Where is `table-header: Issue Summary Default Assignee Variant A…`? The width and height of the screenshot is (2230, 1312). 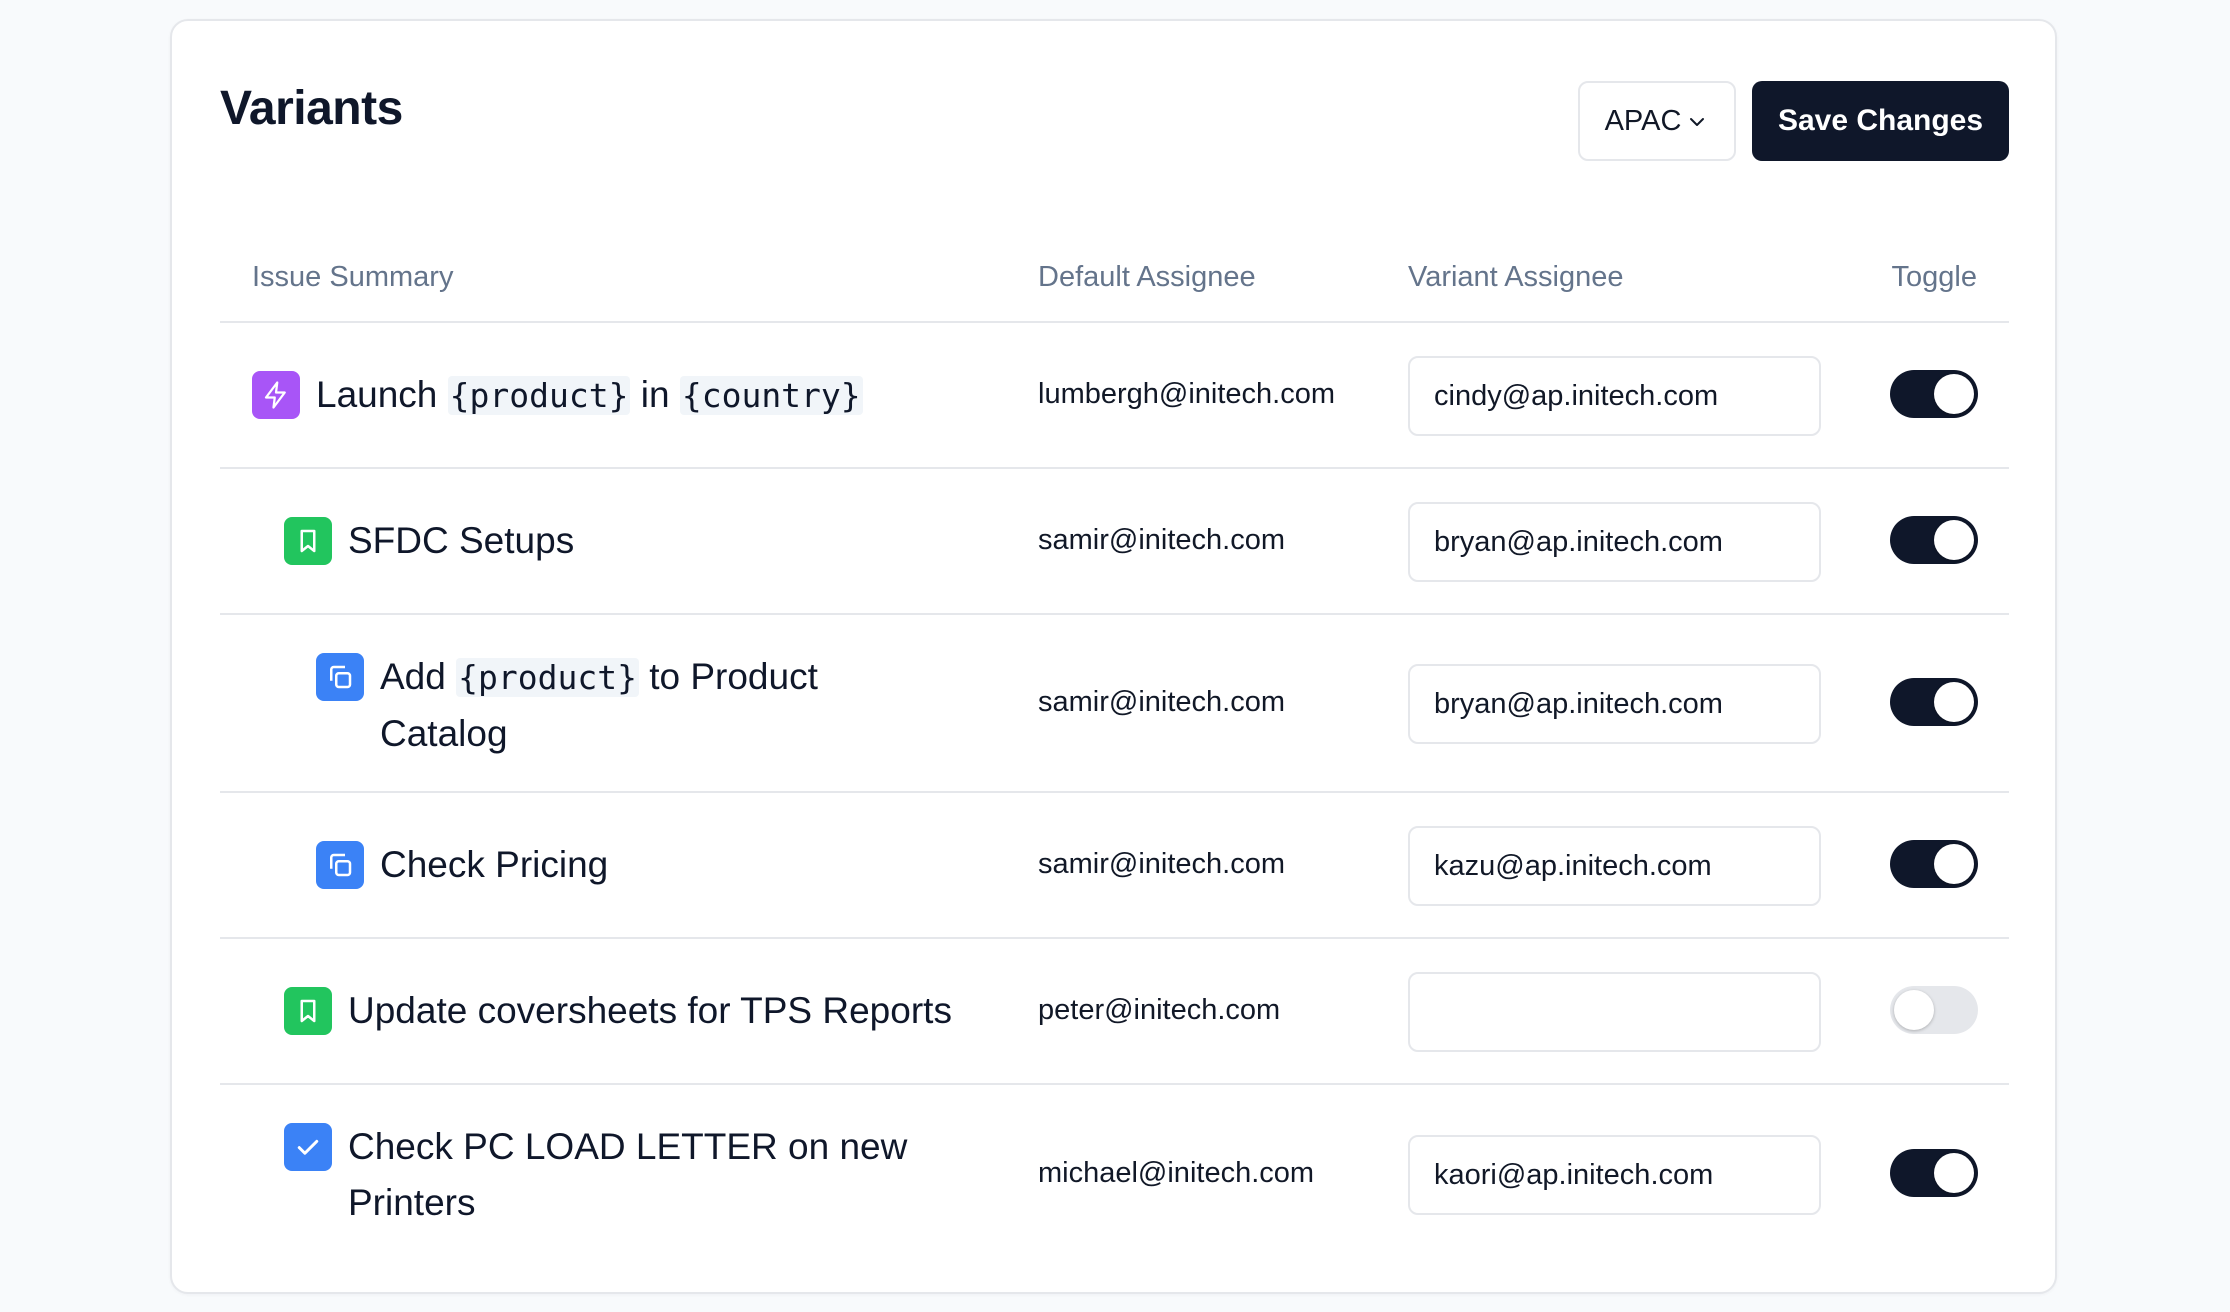
table-header: Issue Summary Default Assignee Variant A… is located at coordinates (1114, 277).